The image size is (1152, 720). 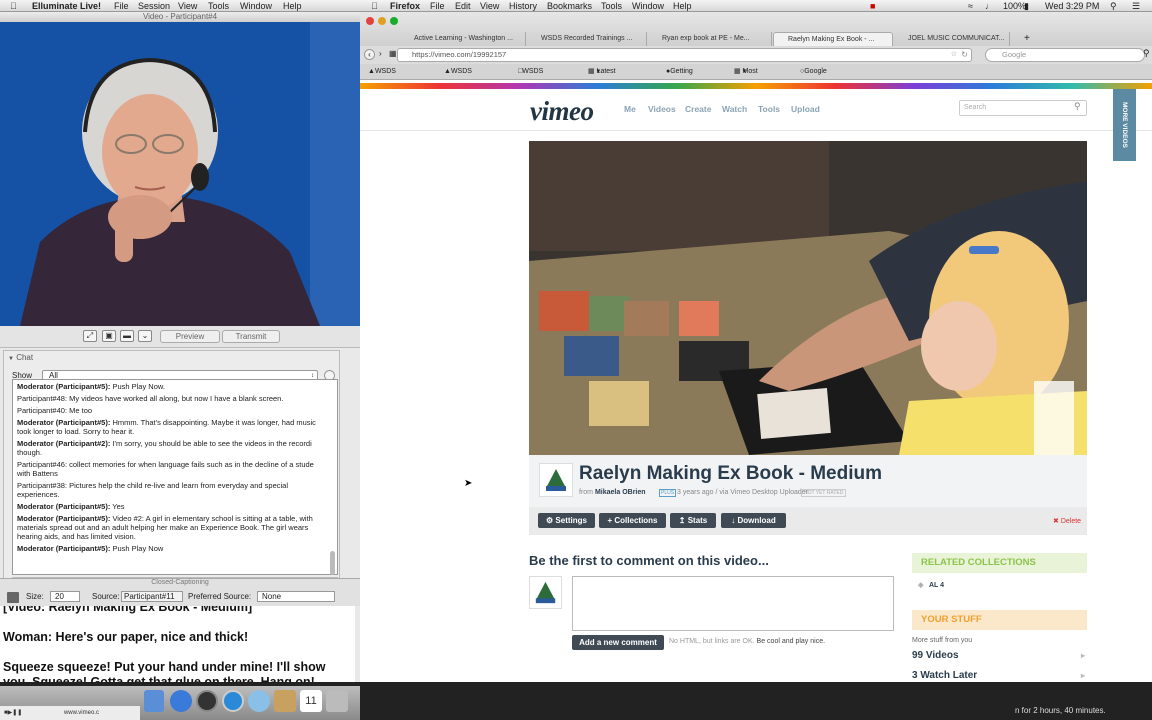 I want to click on reader-icon: ▦, so click(x=393, y=54).